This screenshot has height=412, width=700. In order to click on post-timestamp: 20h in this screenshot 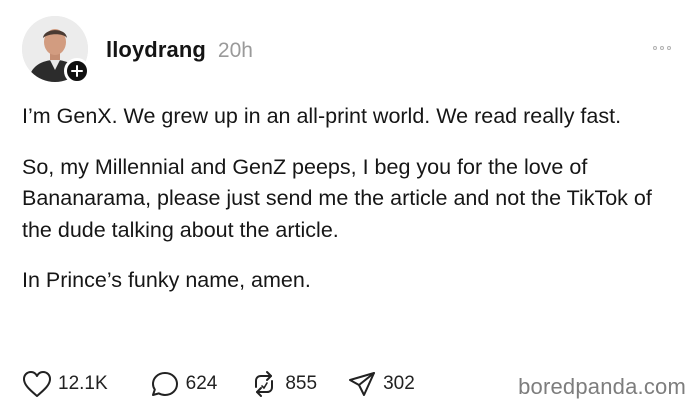, I will do `click(235, 50)`.